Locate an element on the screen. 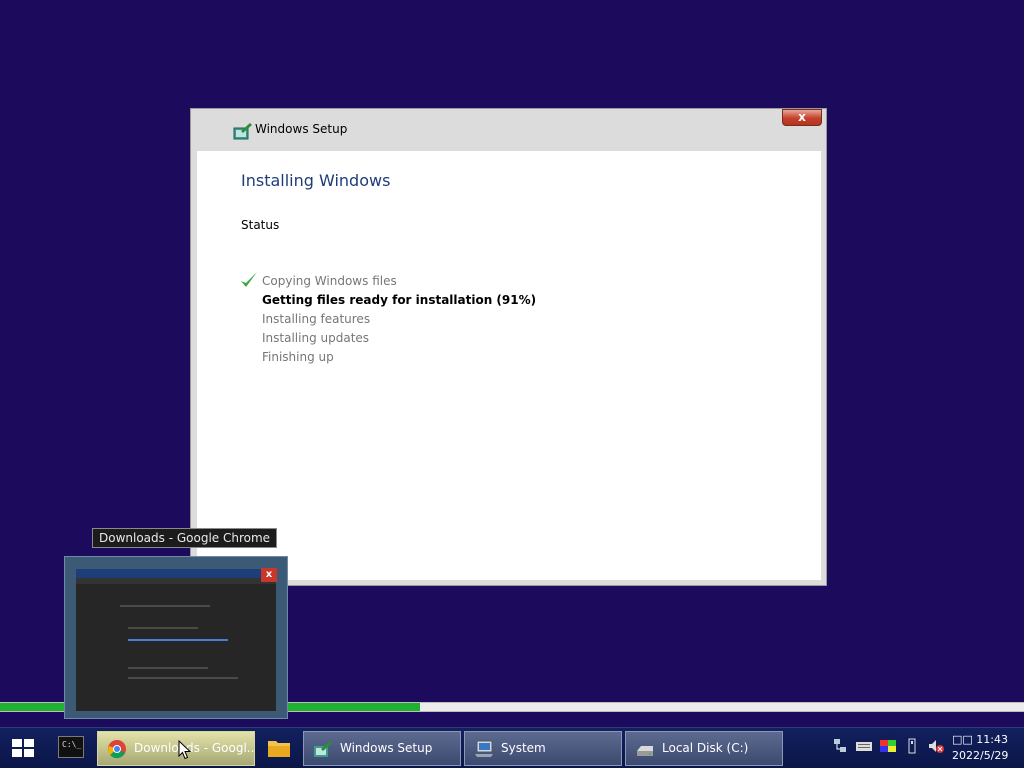  taskbar-item-label: System is located at coordinates (523, 748).